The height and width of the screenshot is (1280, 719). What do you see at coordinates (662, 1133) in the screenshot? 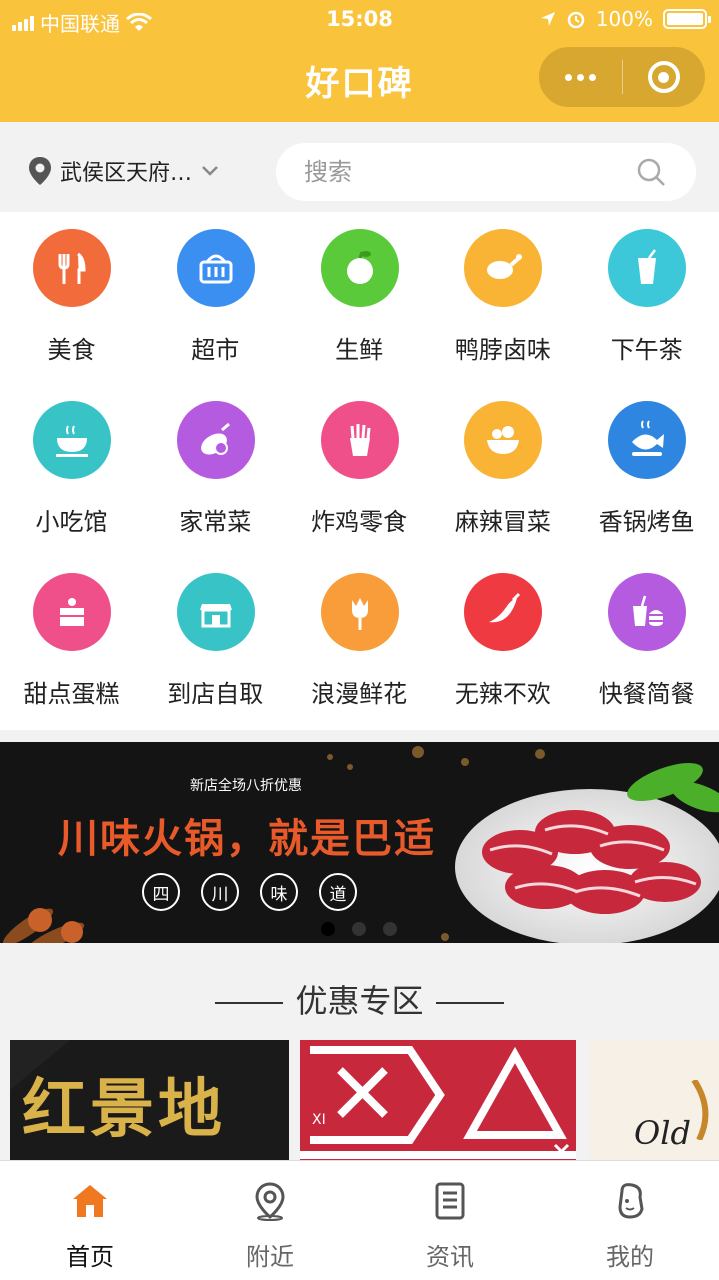
I see `promo-card-3-text: Old` at bounding box center [662, 1133].